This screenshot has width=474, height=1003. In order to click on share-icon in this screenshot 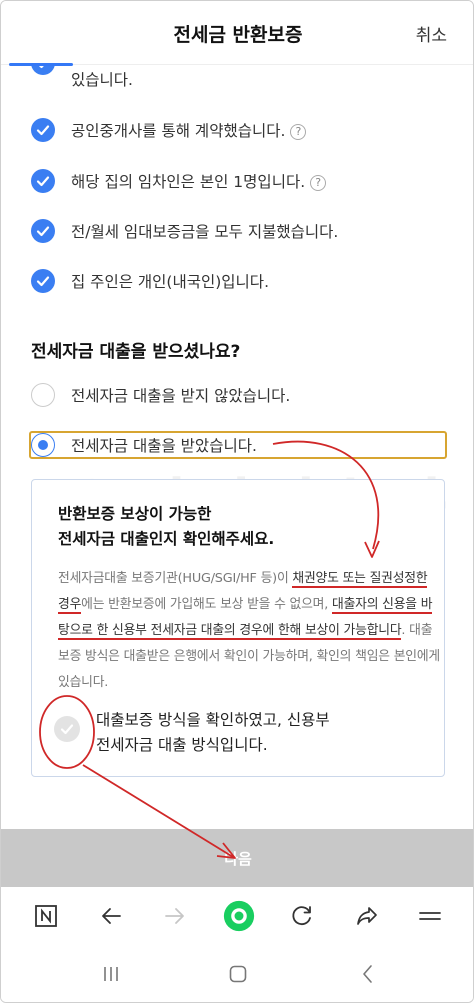, I will do `click(367, 916)`.